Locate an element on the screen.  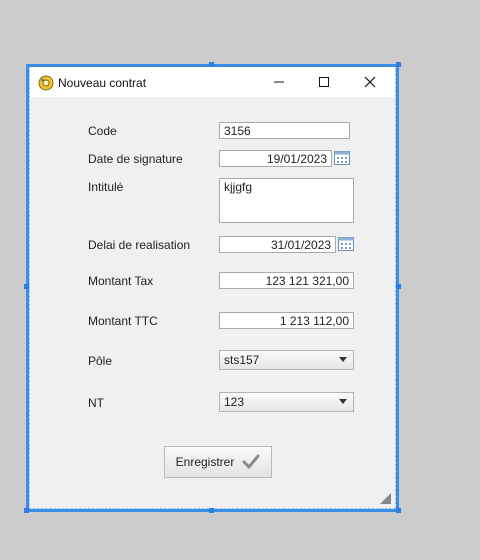
pole-label: Pôle is located at coordinates (100, 361).